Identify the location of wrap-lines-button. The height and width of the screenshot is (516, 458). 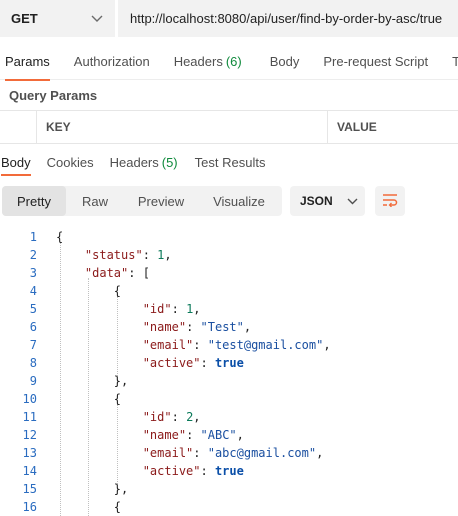
(390, 201).